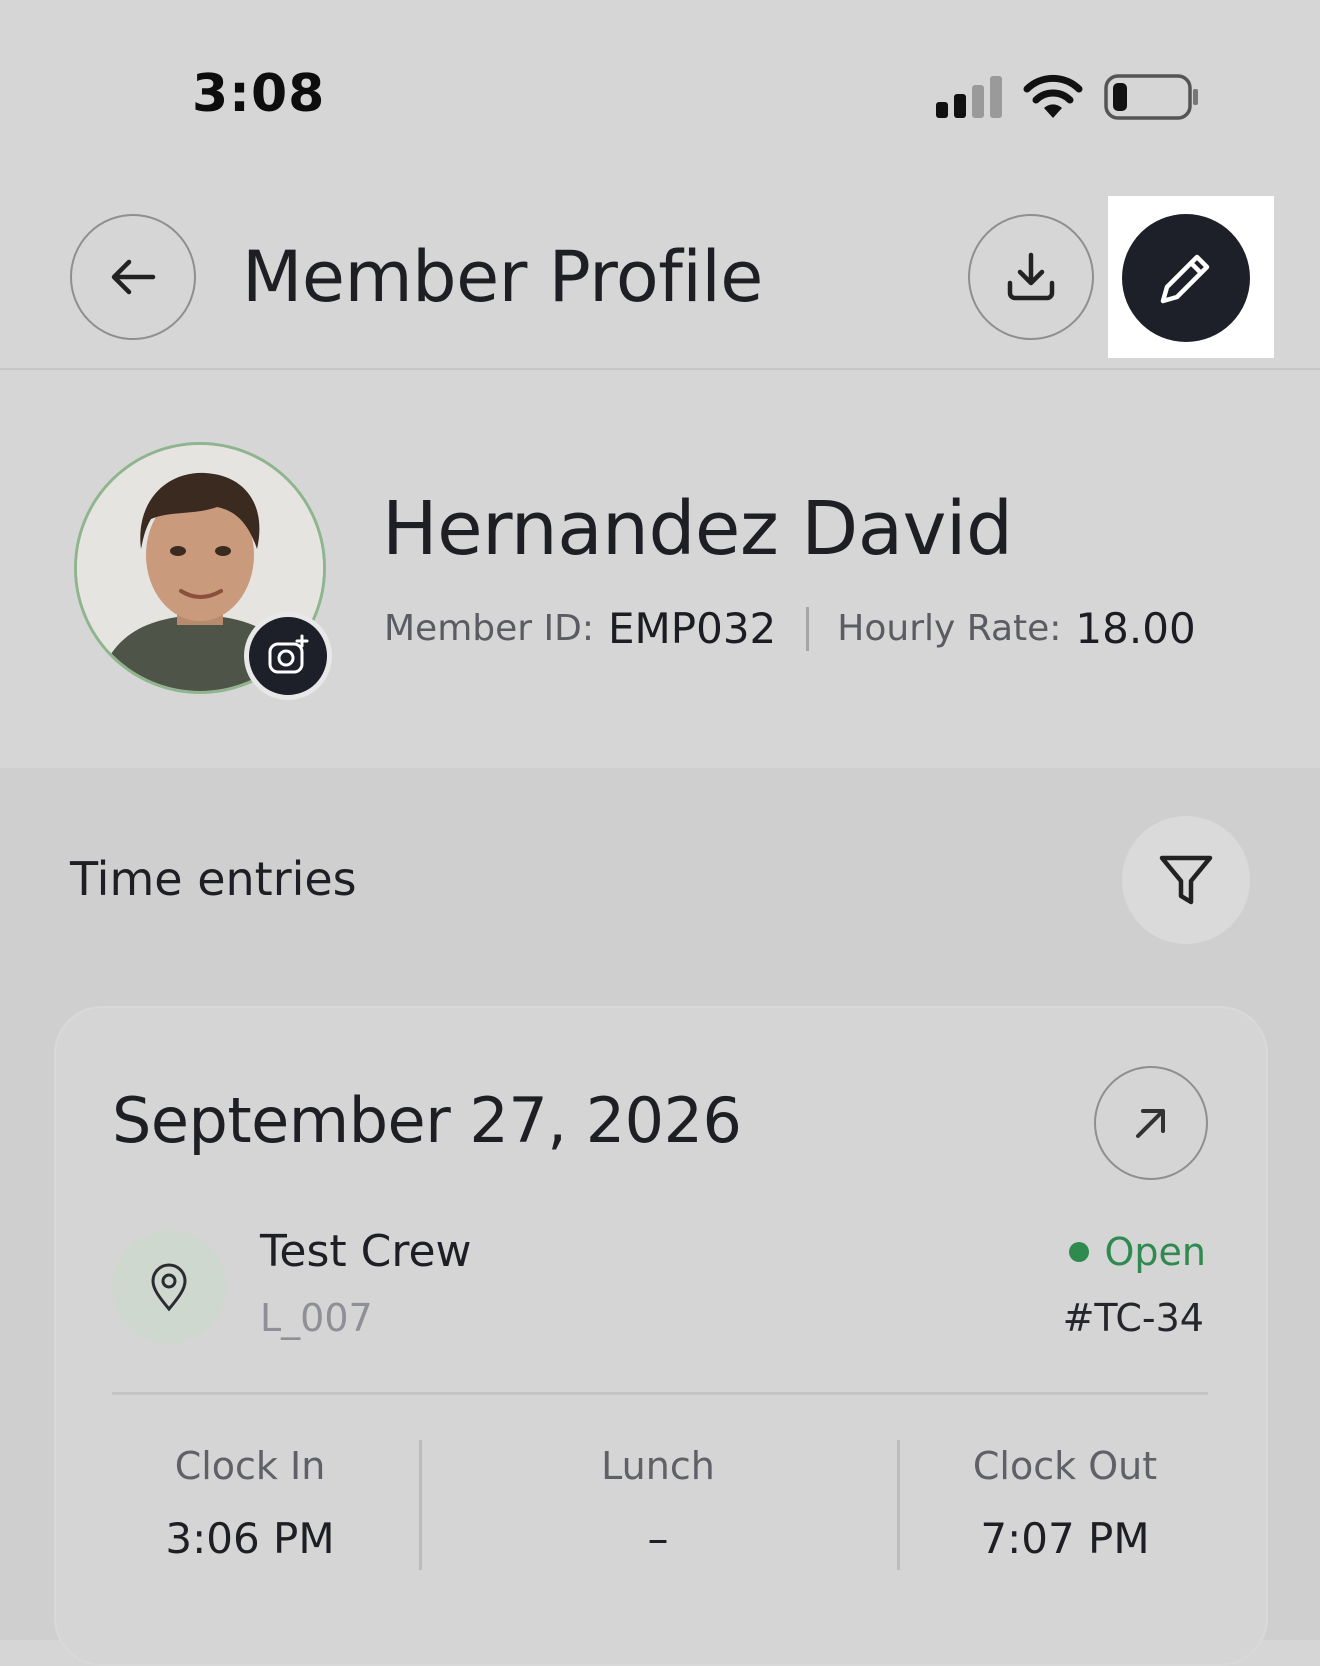  What do you see at coordinates (1065, 1538) in the screenshot?
I see `clock-out-value: 7:07 PM` at bounding box center [1065, 1538].